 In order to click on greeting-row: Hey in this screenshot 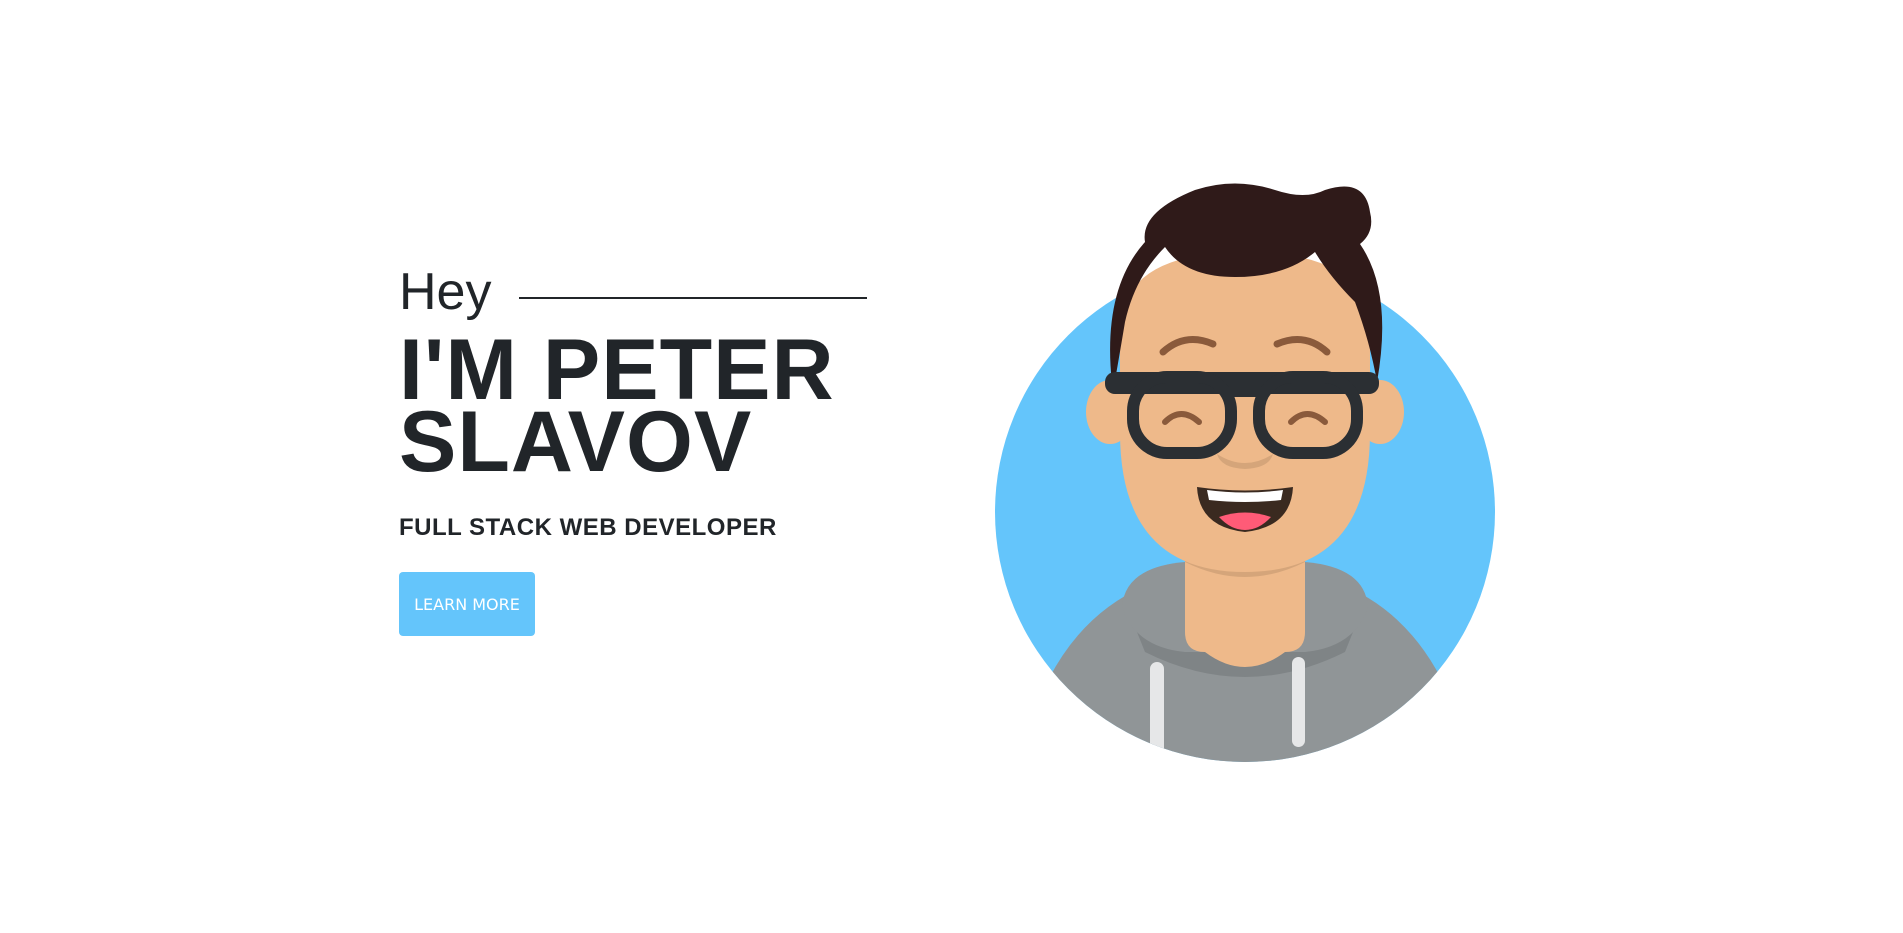, I will do `click(639, 292)`.